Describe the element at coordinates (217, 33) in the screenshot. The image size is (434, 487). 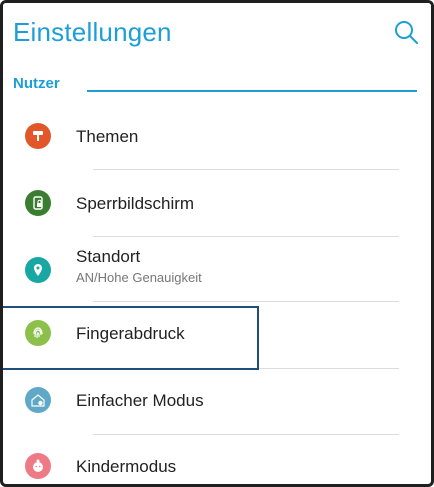
I see `app-header: Einstellungen` at that location.